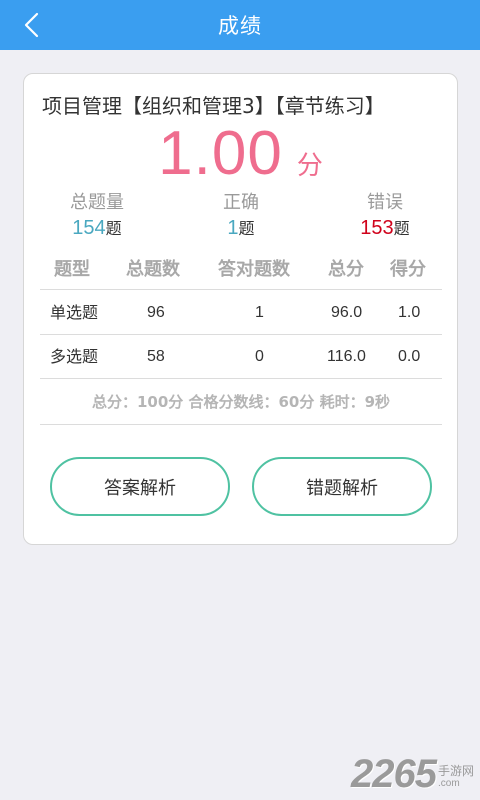 This screenshot has height=800, width=480. What do you see at coordinates (347, 312) in the screenshot?
I see `cell-total-score: 96.0` at bounding box center [347, 312].